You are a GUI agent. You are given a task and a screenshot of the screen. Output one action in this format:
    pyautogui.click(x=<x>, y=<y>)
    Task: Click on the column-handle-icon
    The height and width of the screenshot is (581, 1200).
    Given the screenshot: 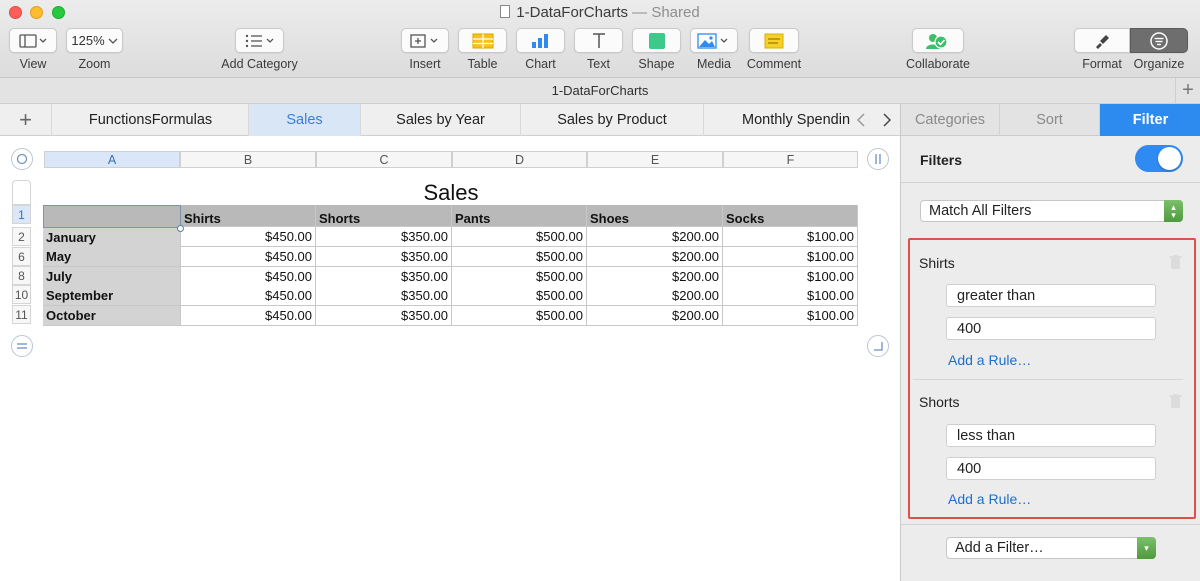 What is the action you would take?
    pyautogui.click(x=878, y=159)
    